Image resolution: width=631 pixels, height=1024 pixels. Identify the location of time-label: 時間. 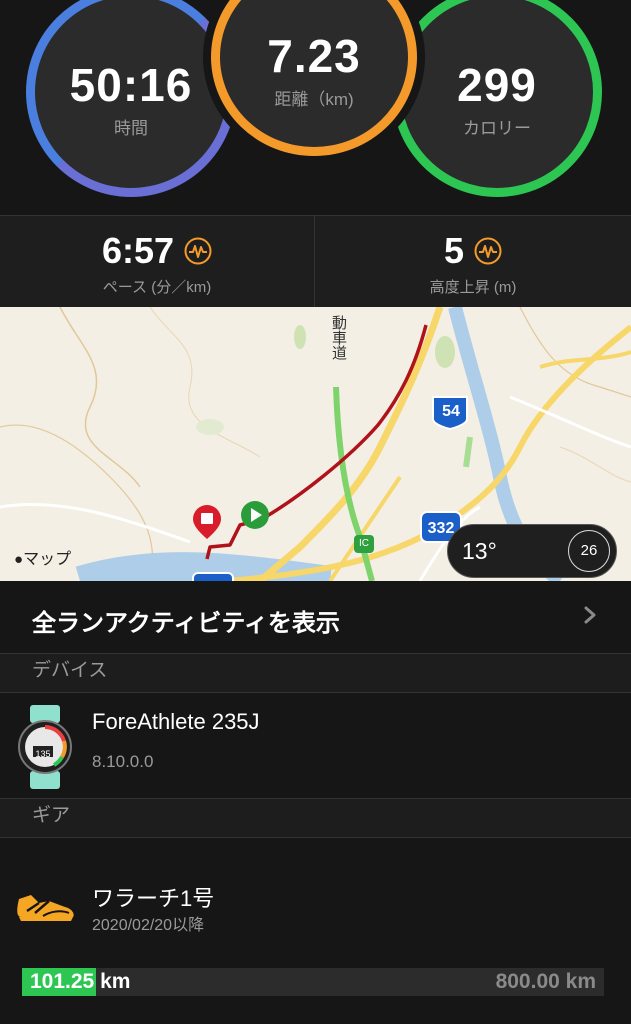
(131, 128).